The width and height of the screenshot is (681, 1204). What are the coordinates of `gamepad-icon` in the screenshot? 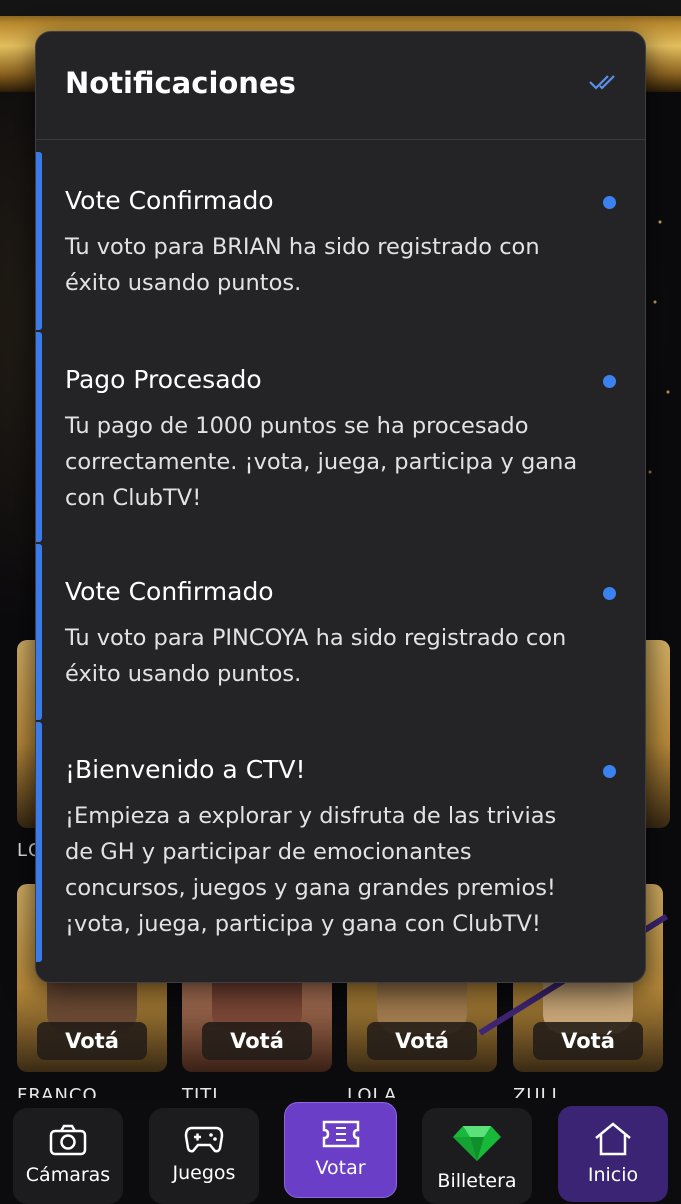 It's located at (204, 1139).